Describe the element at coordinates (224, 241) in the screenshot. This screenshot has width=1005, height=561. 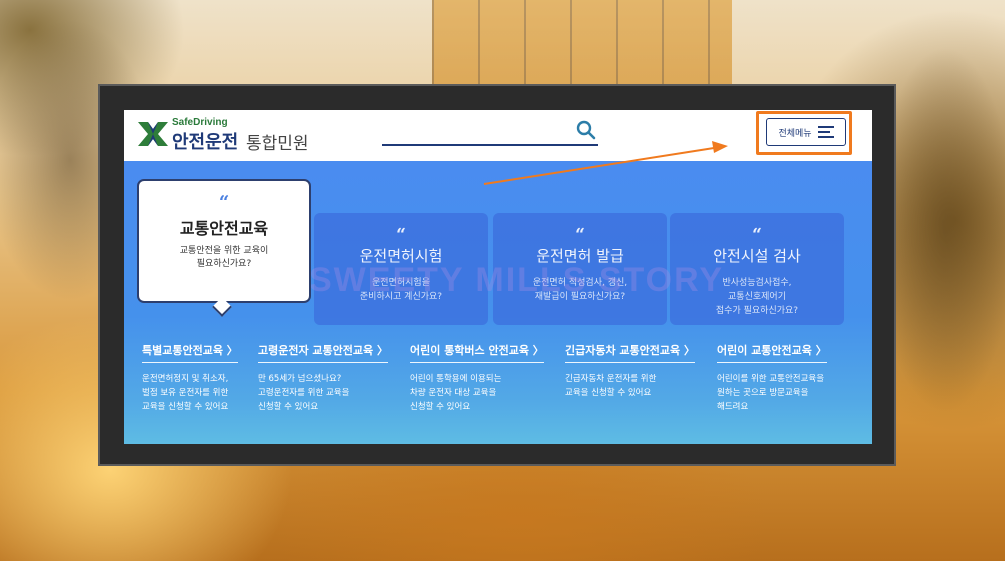
I see `card-traffic-education: “ 교통안전교육 교통안전을 위한 교육이 필요하신가요?` at that location.